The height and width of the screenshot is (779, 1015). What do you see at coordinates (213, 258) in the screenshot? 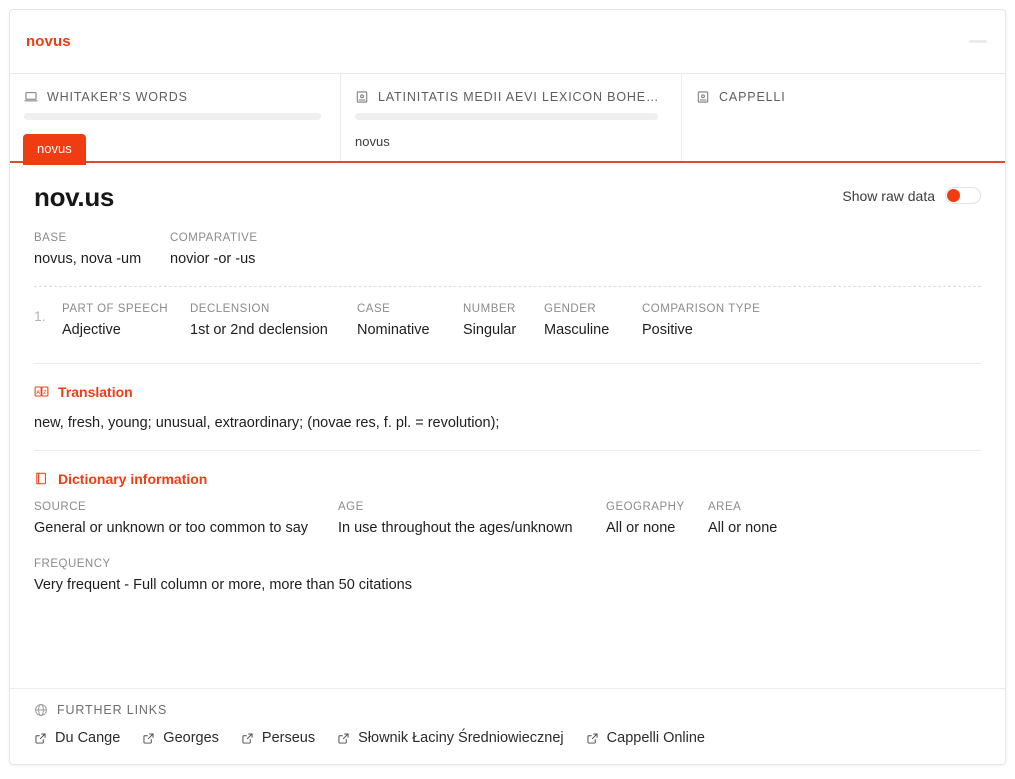
I see `field-value: novior -or -us` at bounding box center [213, 258].